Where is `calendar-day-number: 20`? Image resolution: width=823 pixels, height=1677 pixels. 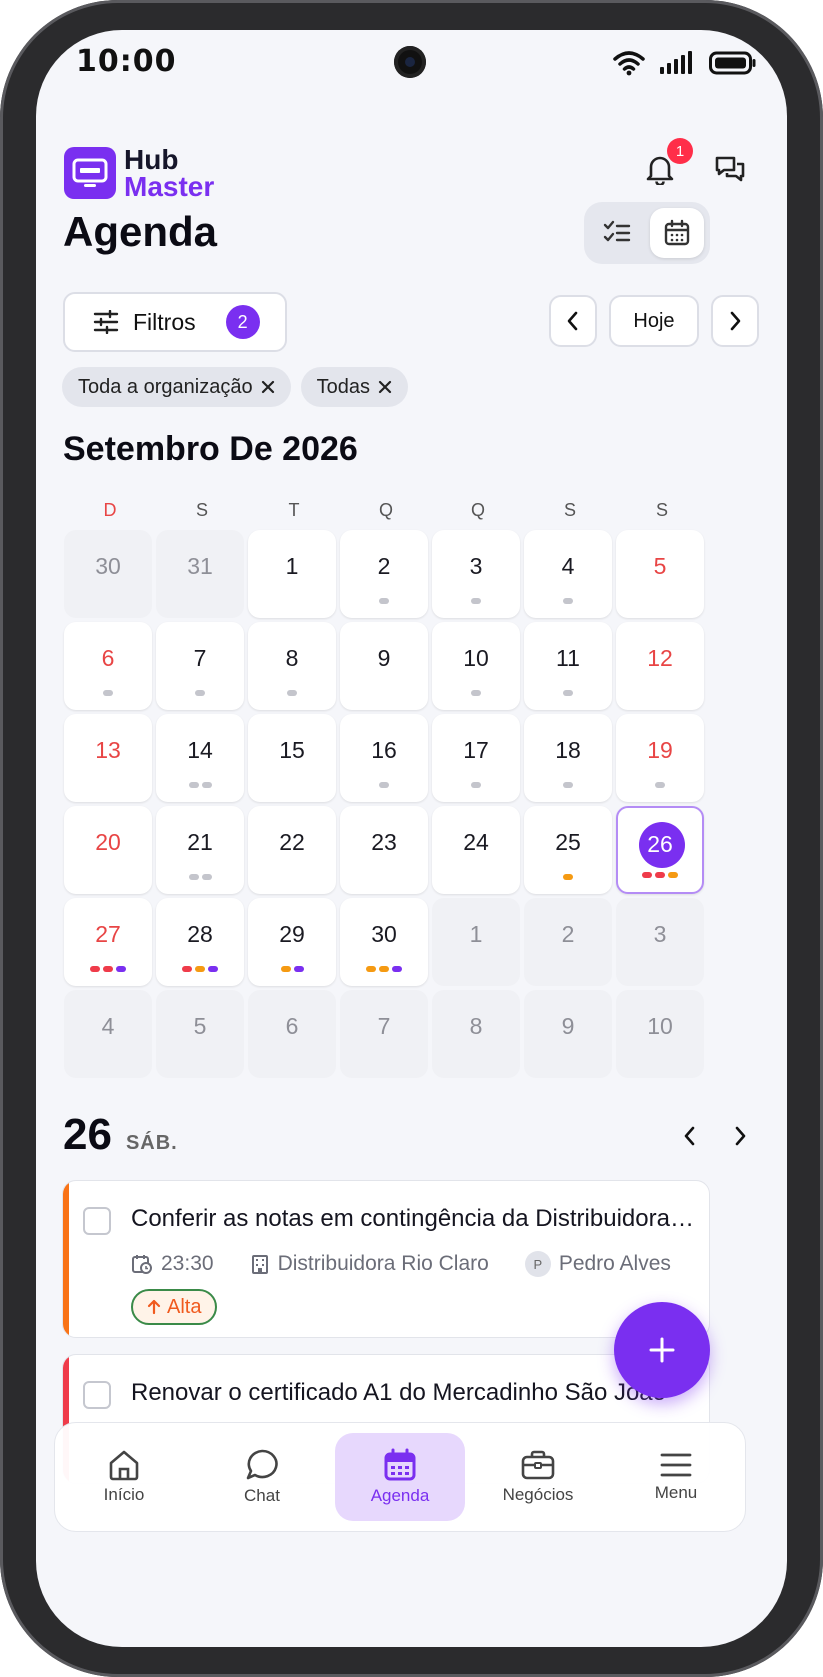
calendar-day-number: 20 is located at coordinates (108, 842).